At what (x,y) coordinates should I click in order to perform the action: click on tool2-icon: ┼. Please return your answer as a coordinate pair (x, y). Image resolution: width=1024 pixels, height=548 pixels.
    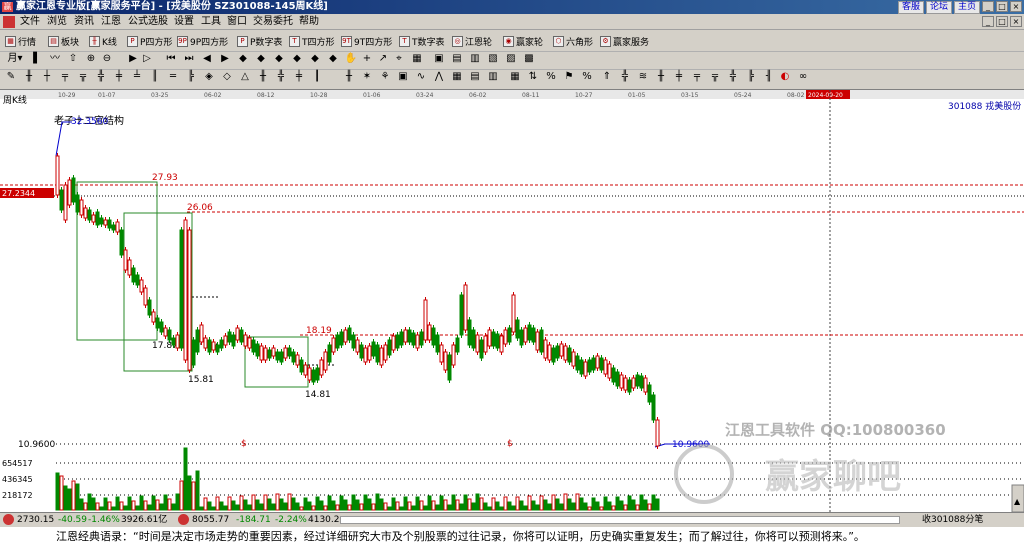
    Looking at the image, I should click on (47, 77).